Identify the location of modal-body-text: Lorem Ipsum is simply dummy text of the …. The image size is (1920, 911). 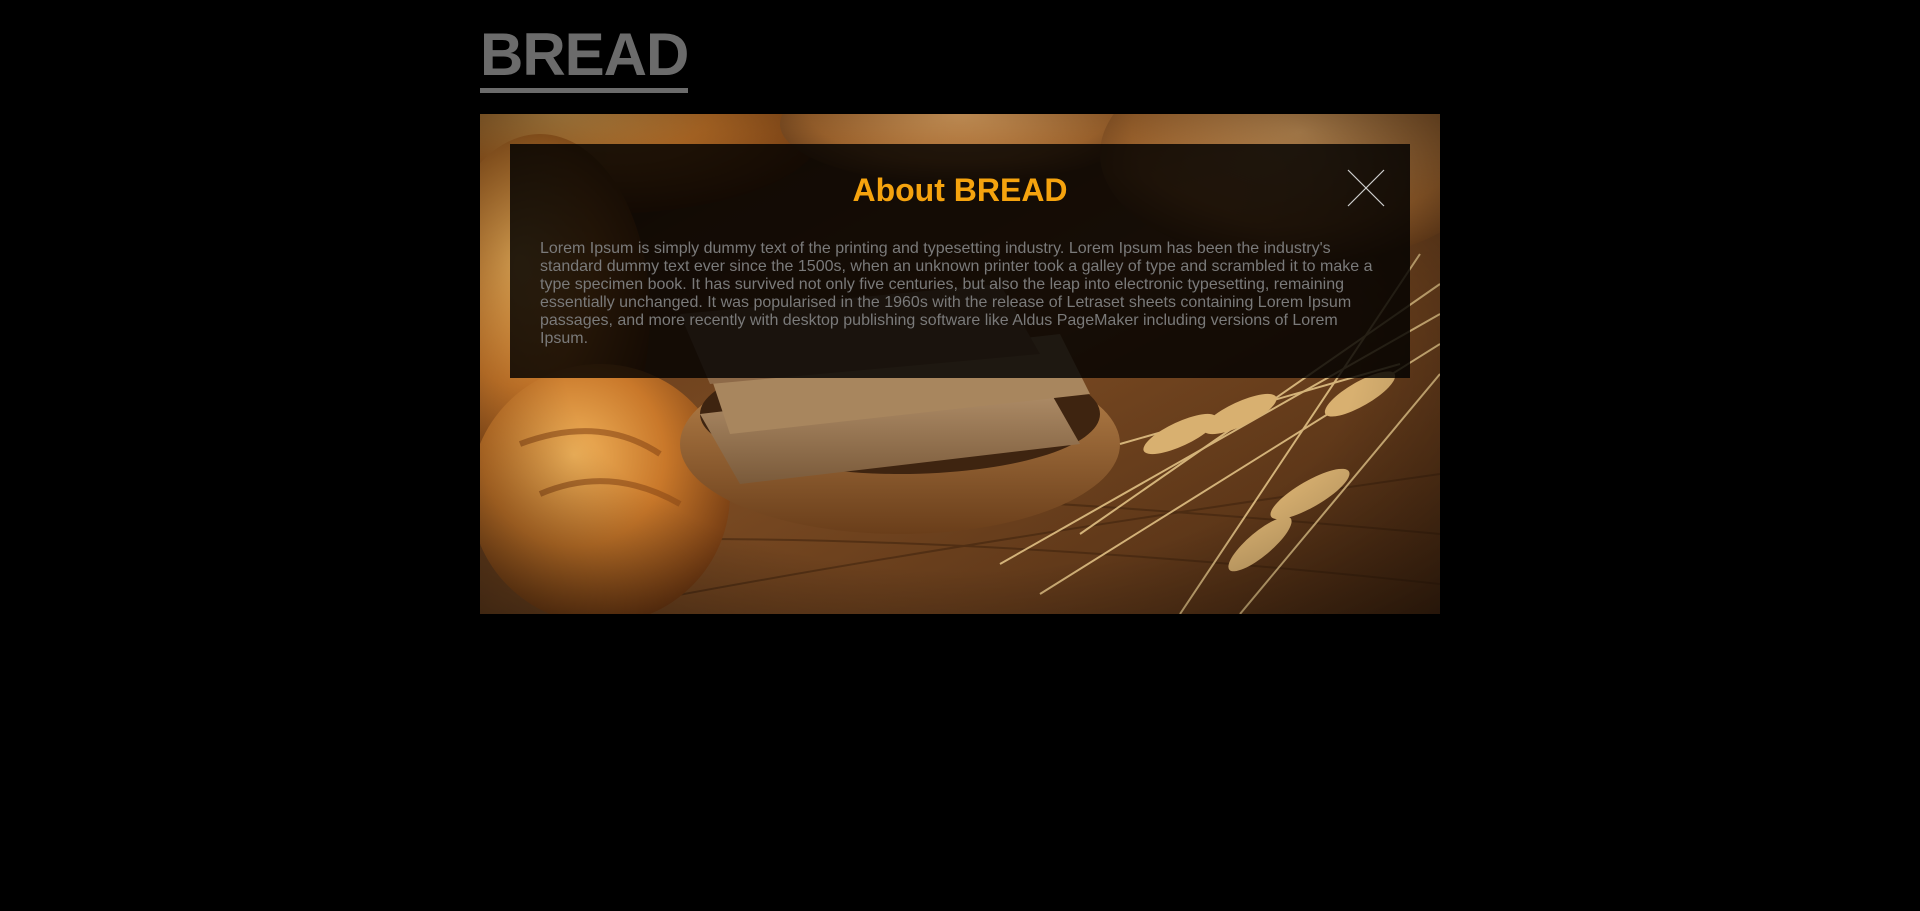
(956, 293).